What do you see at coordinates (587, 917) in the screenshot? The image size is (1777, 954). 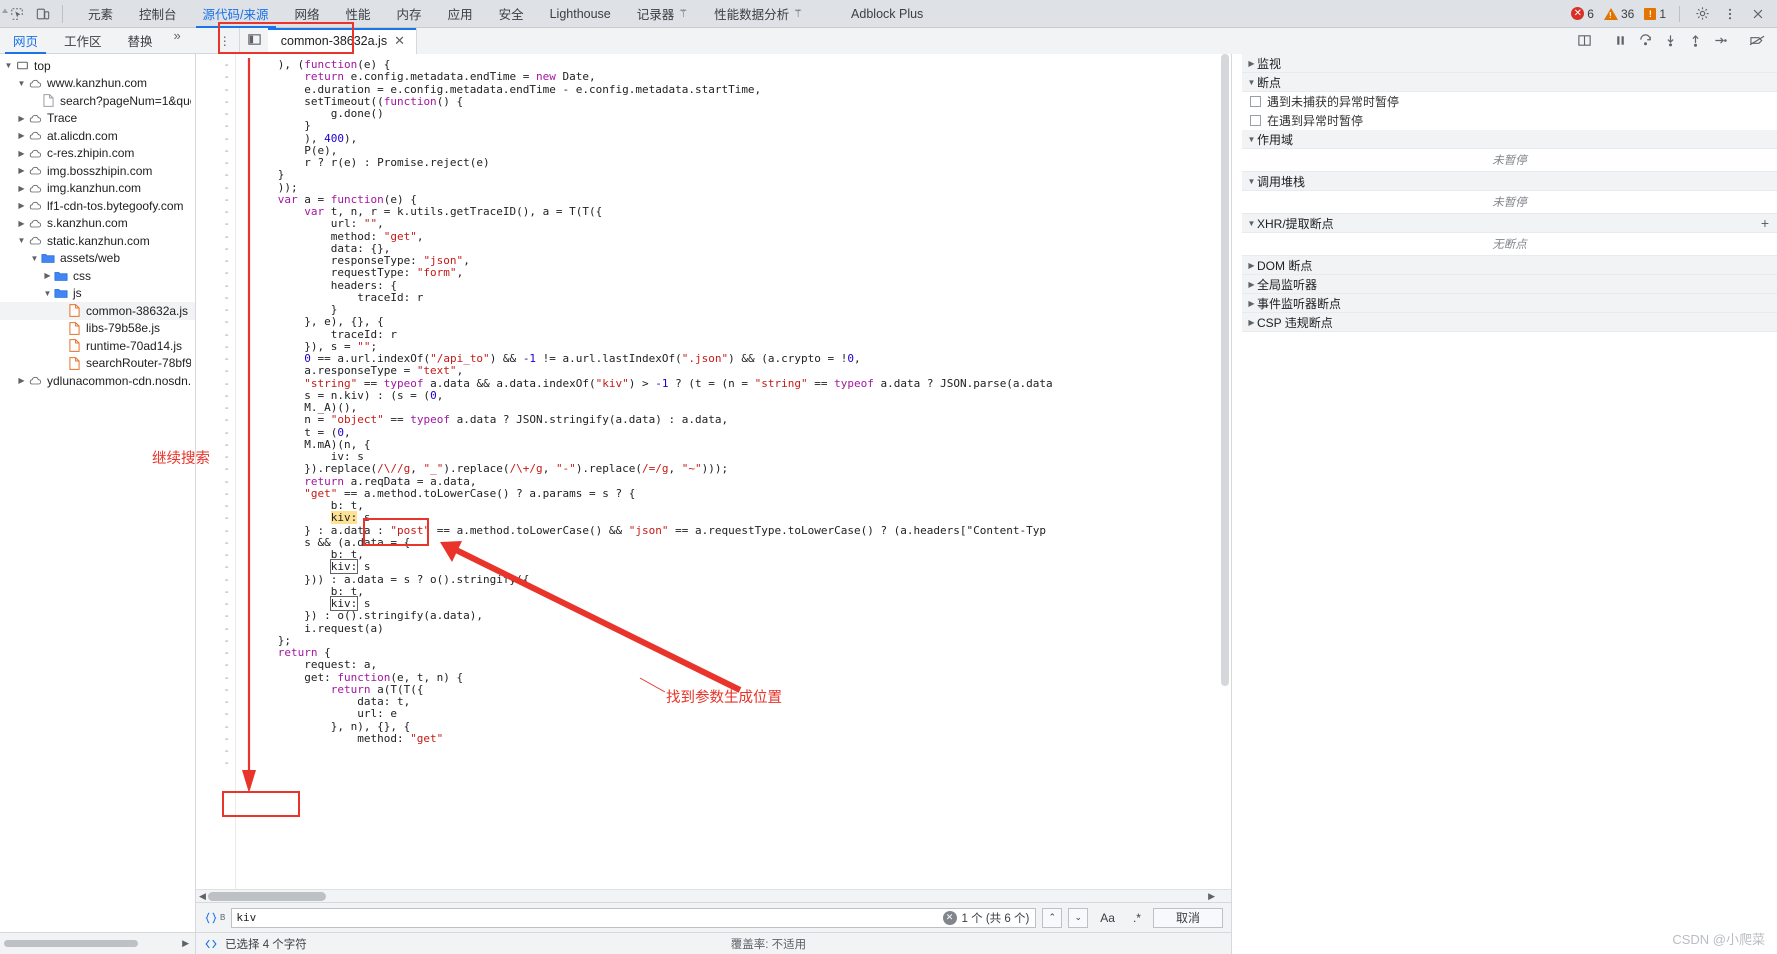 I see `search-input` at bounding box center [587, 917].